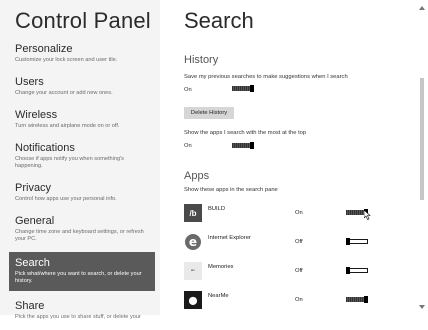  Describe the element at coordinates (422, 307) in the screenshot. I see `scroll-down-icon` at that location.